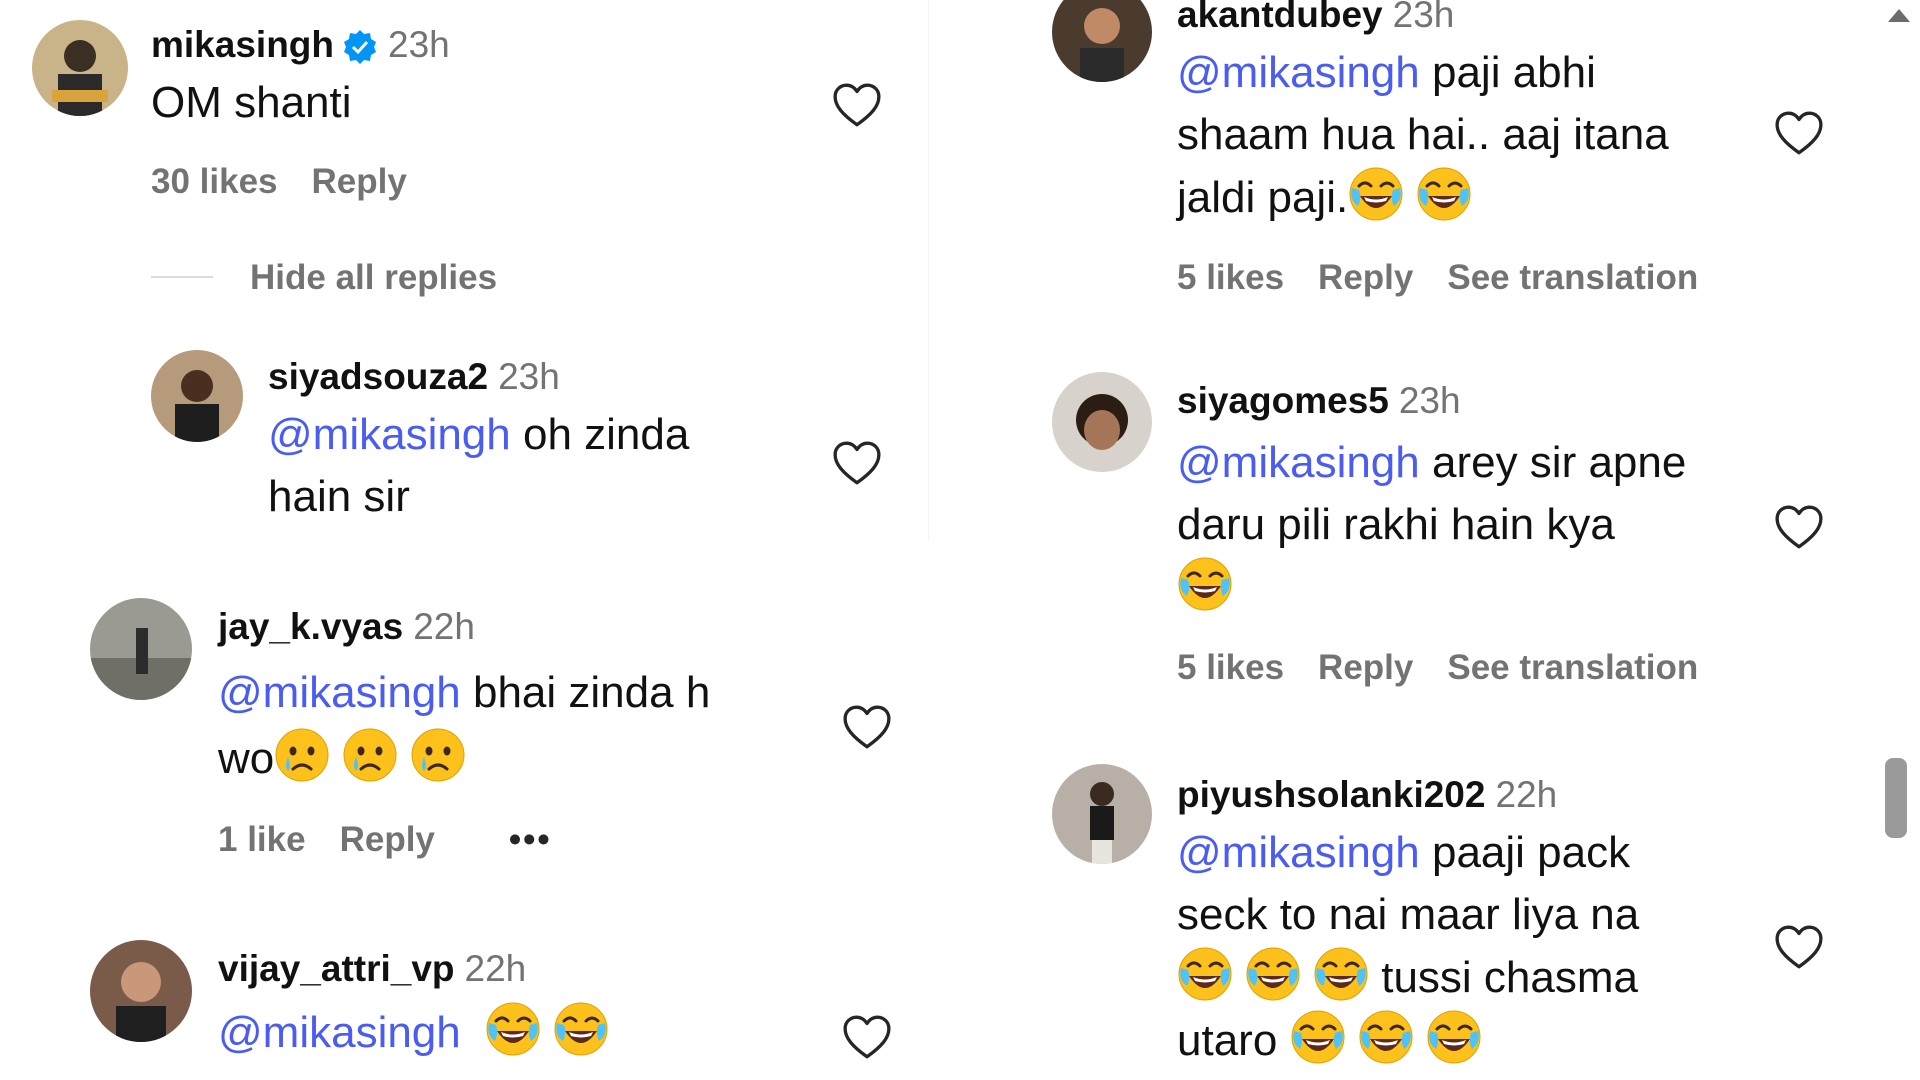 The height and width of the screenshot is (1080, 1920). Describe the element at coordinates (1408, 914) in the screenshot. I see `comment-text-body: seck to nai maar liya na` at that location.